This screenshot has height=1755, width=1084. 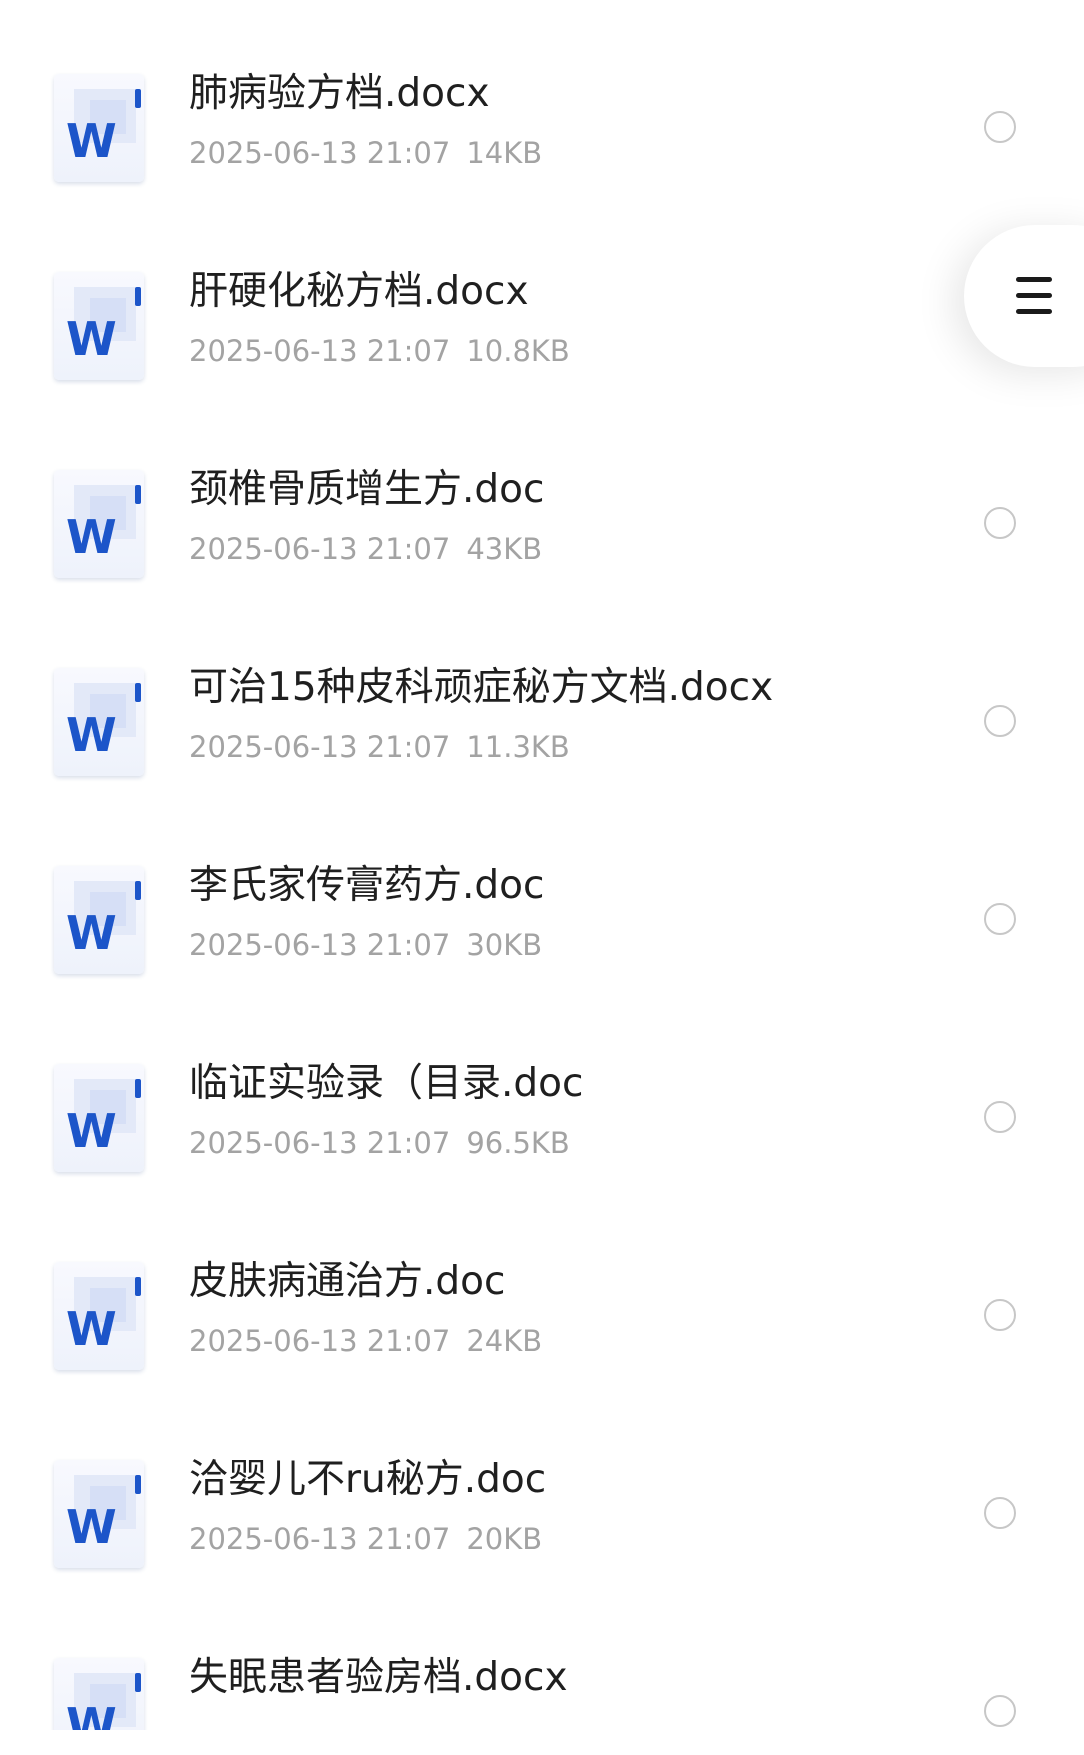 I want to click on file-name: 可治15种皮科顽症秘方文档.docx, so click(x=481, y=687).